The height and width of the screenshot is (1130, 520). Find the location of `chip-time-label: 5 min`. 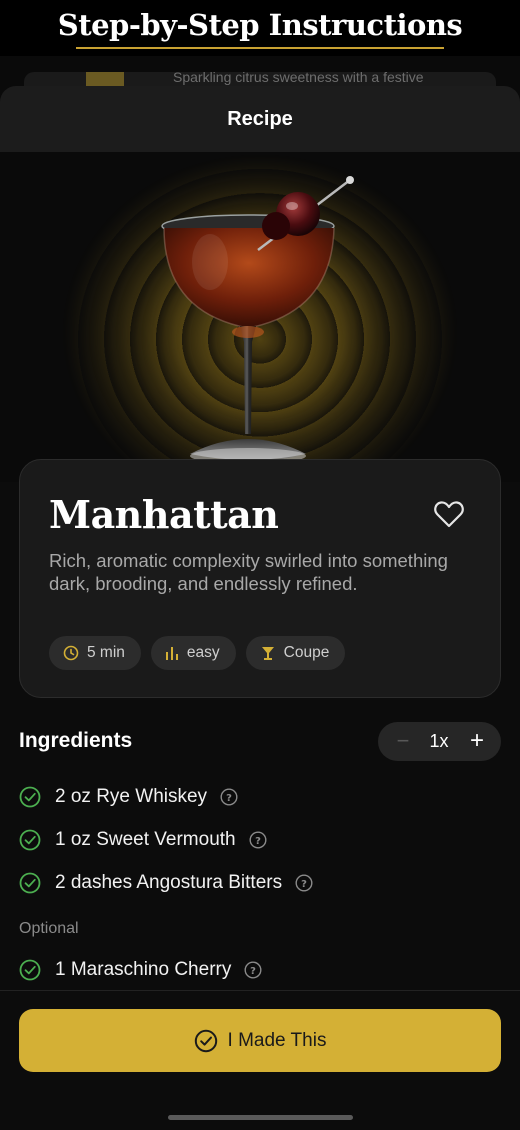

chip-time-label: 5 min is located at coordinates (106, 652).